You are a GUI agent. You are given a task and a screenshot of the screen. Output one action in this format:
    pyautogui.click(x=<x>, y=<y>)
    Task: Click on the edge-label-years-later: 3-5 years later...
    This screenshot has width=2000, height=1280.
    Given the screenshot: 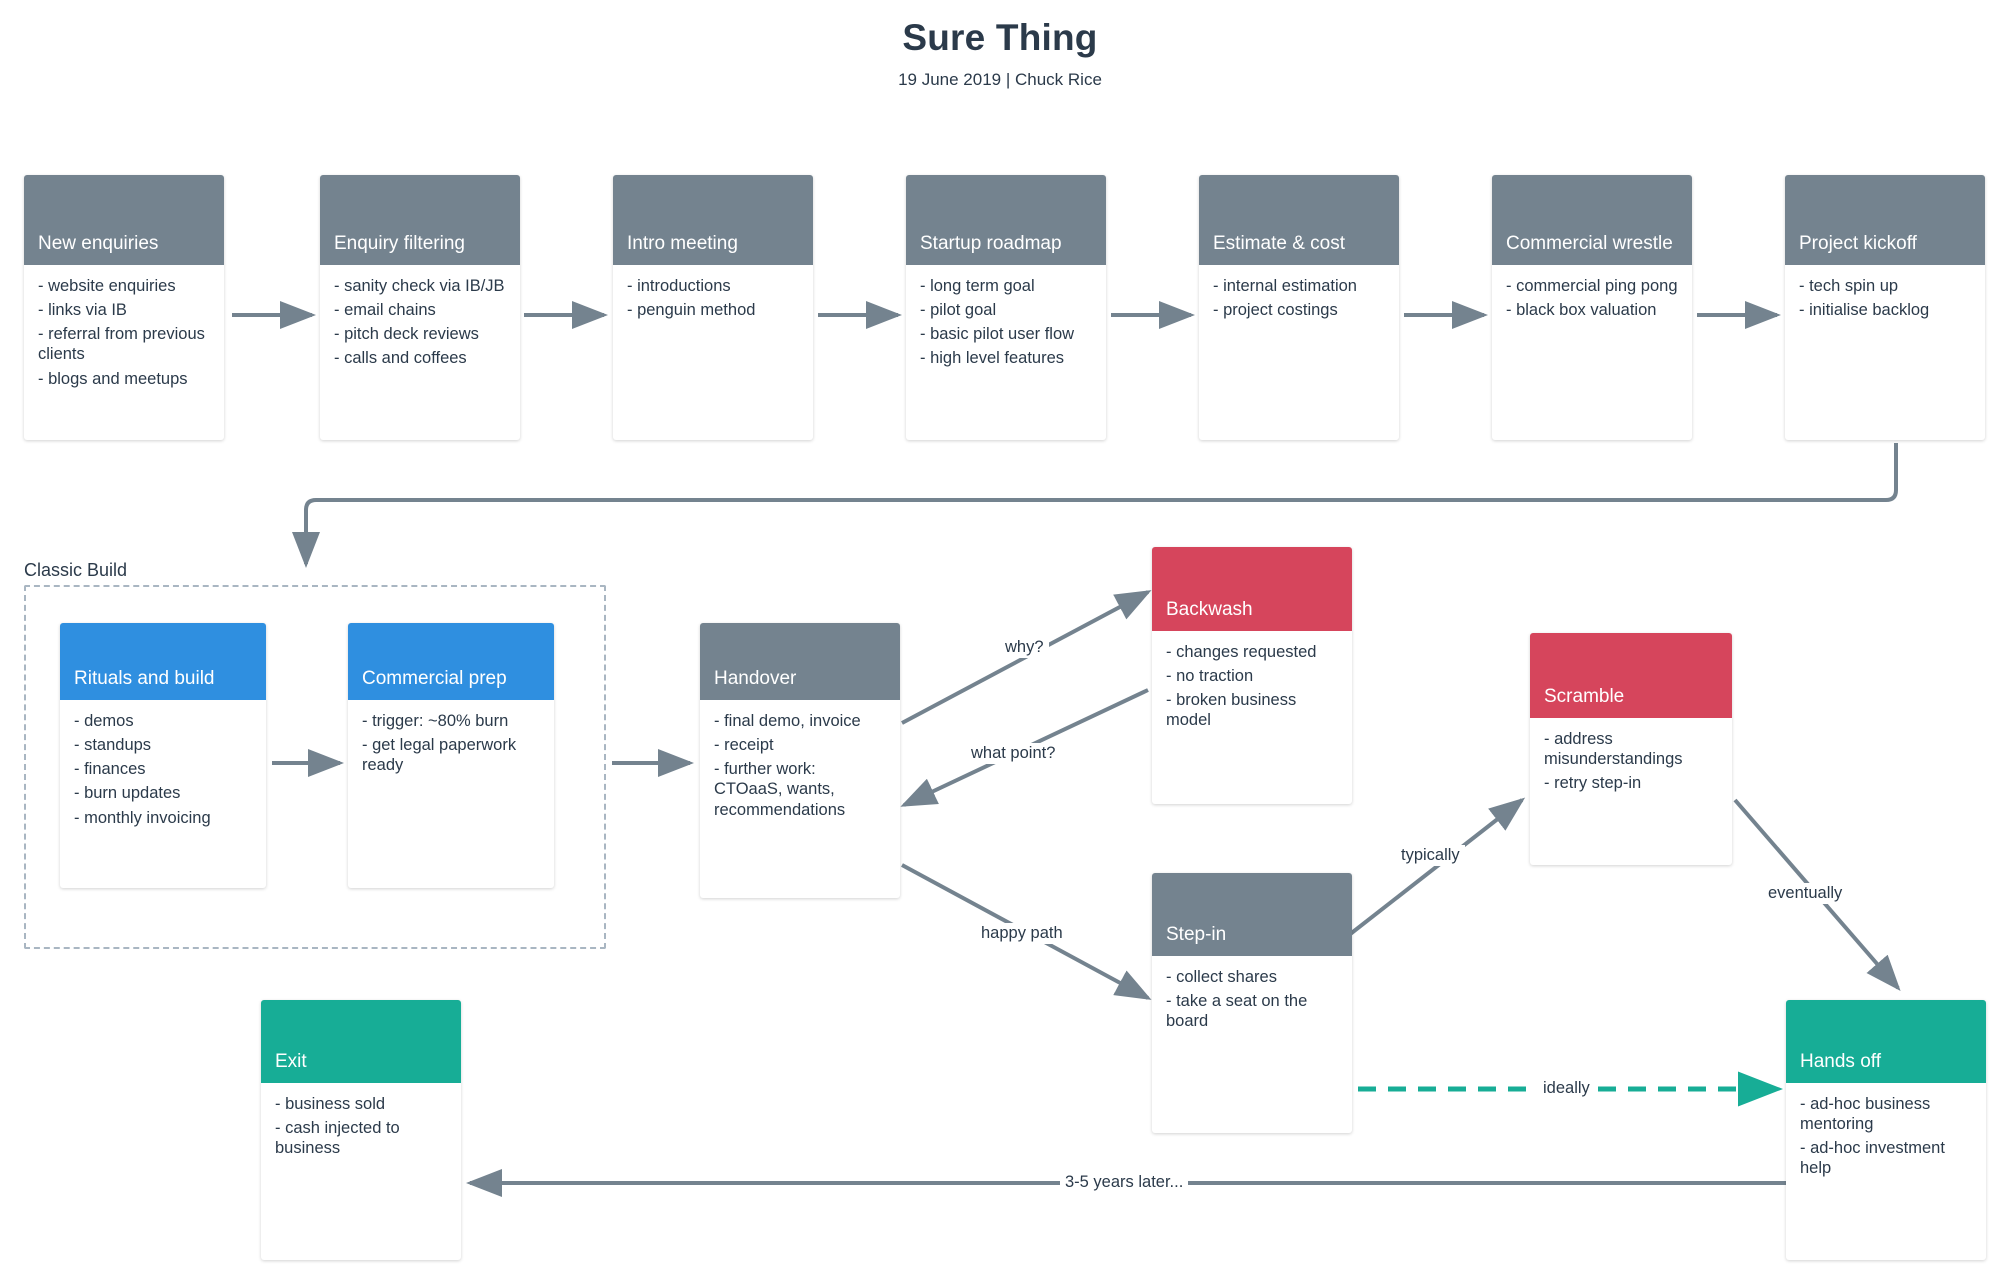 What is the action you would take?
    pyautogui.click(x=1124, y=1182)
    